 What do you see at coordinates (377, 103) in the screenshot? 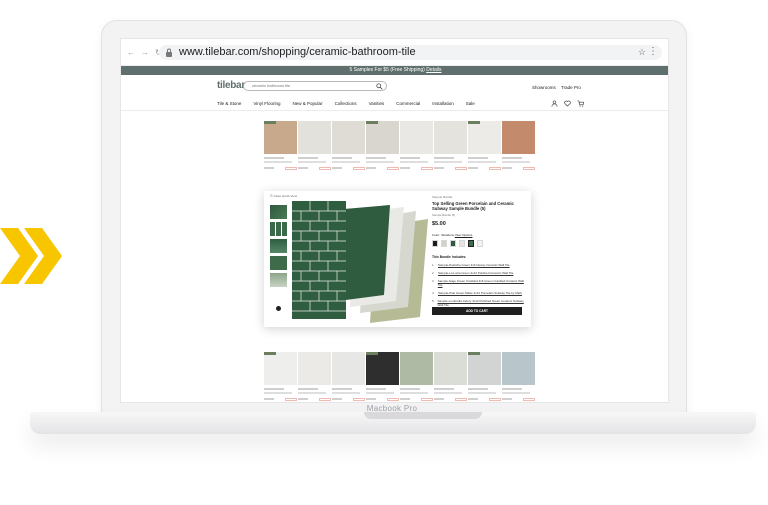
I see `nav-vanities: Vanities` at bounding box center [377, 103].